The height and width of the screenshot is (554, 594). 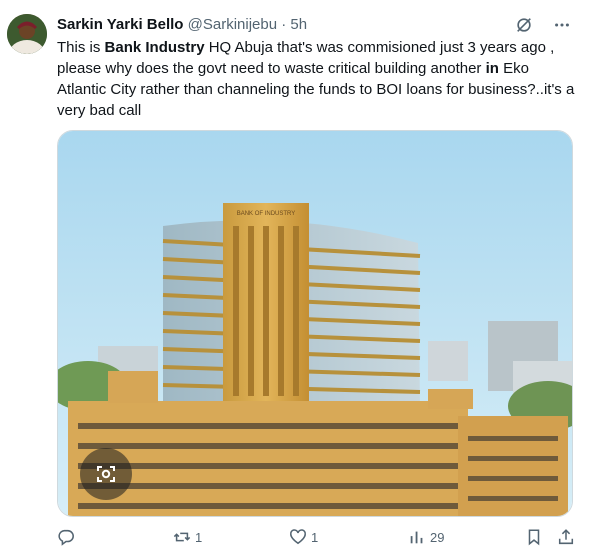 What do you see at coordinates (492, 68) in the screenshot?
I see `text-bold: in` at bounding box center [492, 68].